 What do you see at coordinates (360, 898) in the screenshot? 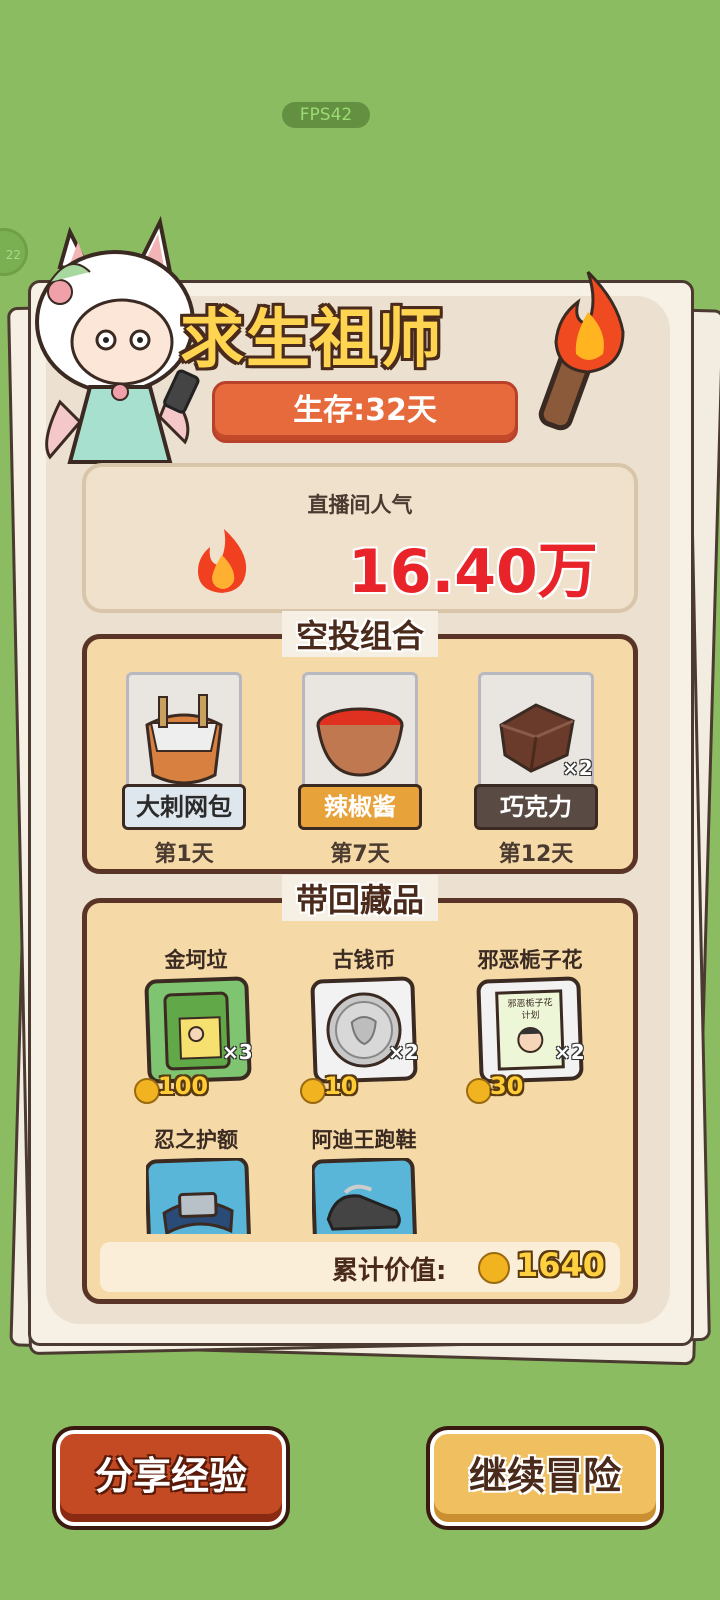
I see `collection-title: 带回藏品` at bounding box center [360, 898].